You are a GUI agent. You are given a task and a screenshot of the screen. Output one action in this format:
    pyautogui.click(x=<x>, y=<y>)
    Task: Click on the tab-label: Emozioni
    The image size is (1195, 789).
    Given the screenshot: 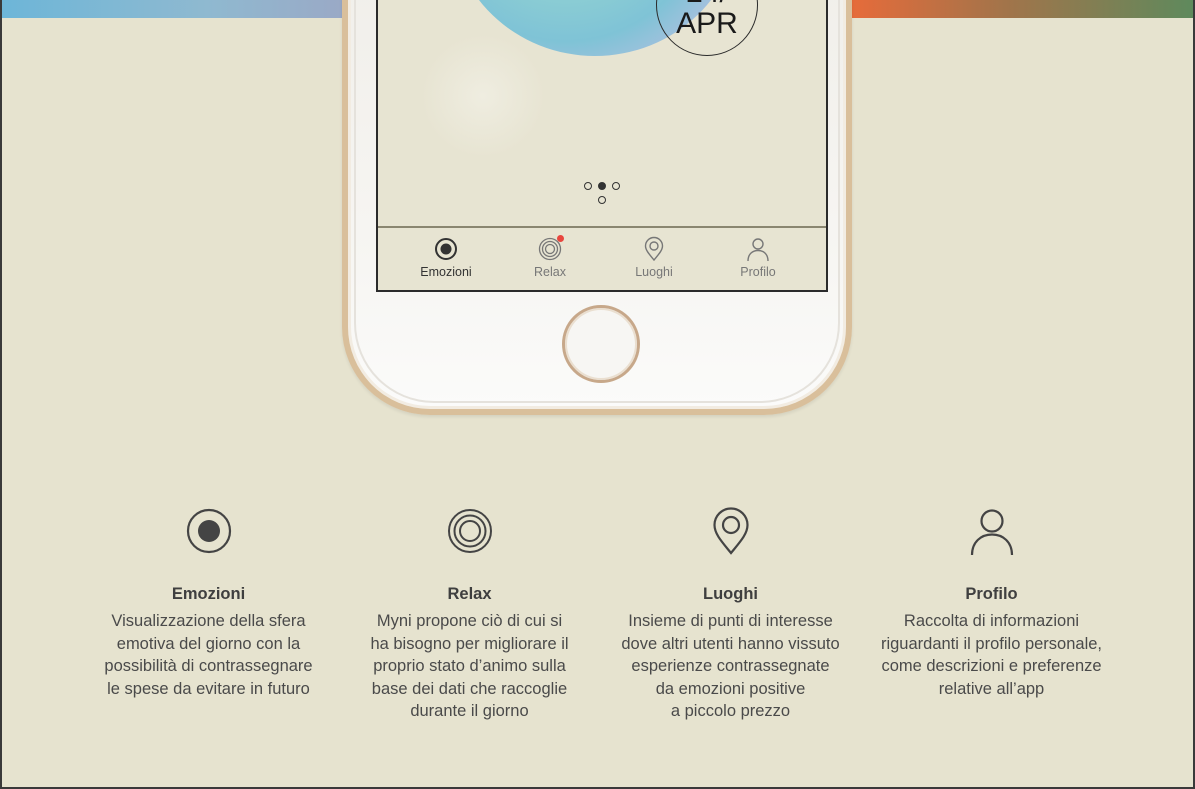 What is the action you would take?
    pyautogui.click(x=446, y=272)
    